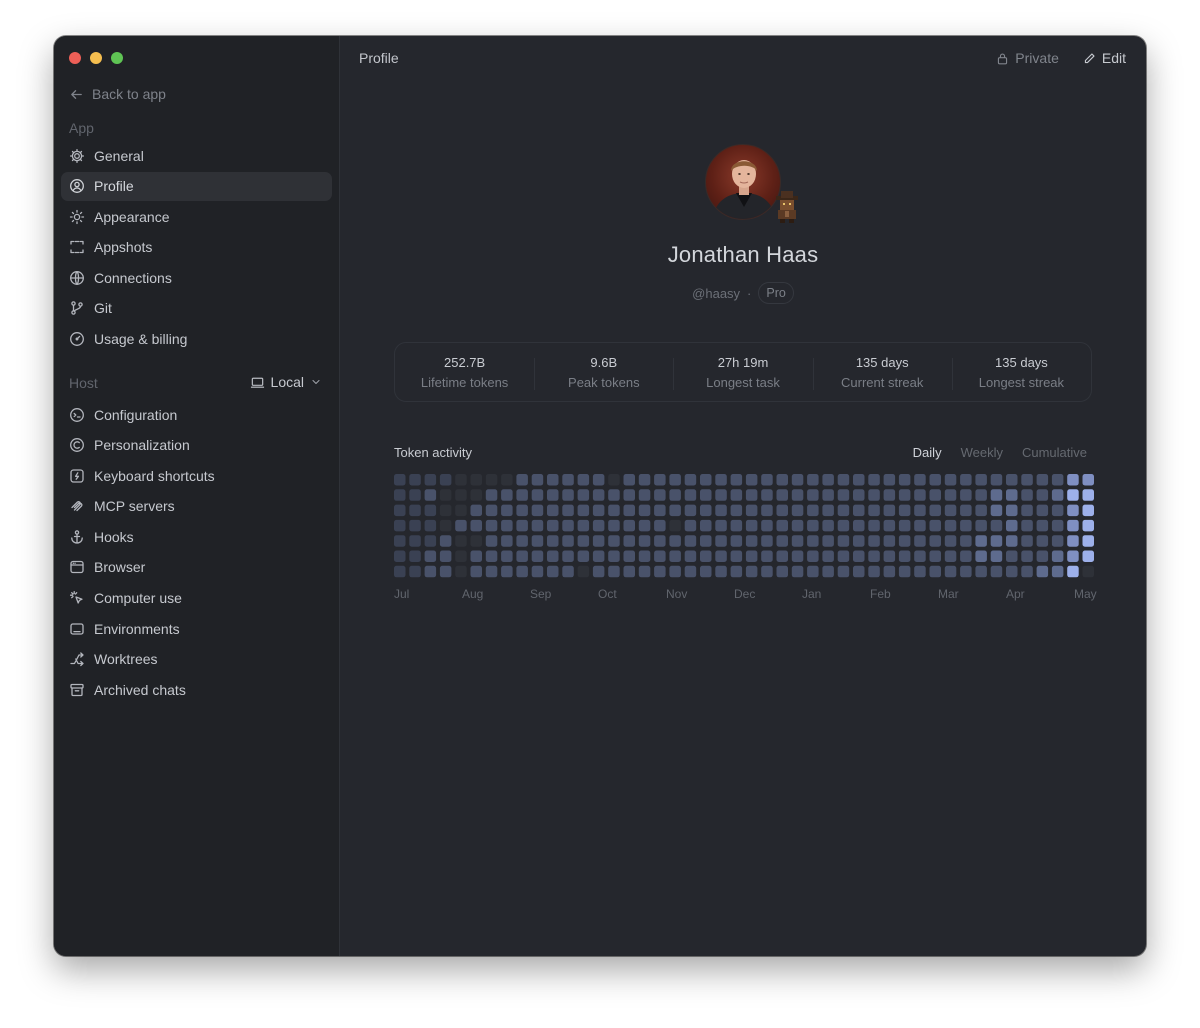  I want to click on zoom-window-button, so click(117, 58).